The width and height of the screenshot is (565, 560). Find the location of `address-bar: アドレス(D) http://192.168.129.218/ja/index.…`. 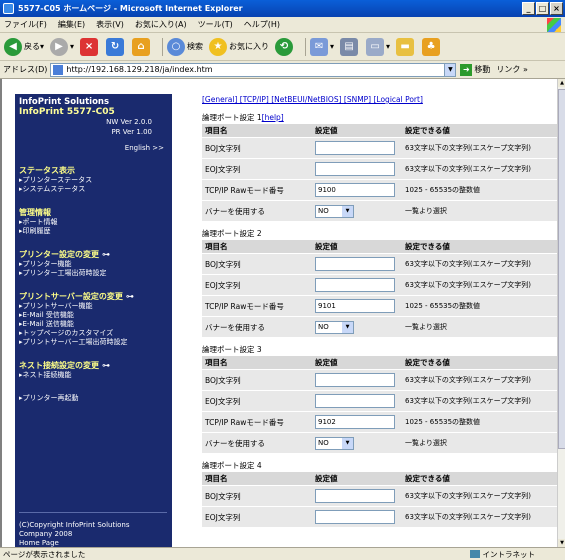

address-bar: アドレス(D) http://192.168.129.218/ja/index.… is located at coordinates (282, 70).